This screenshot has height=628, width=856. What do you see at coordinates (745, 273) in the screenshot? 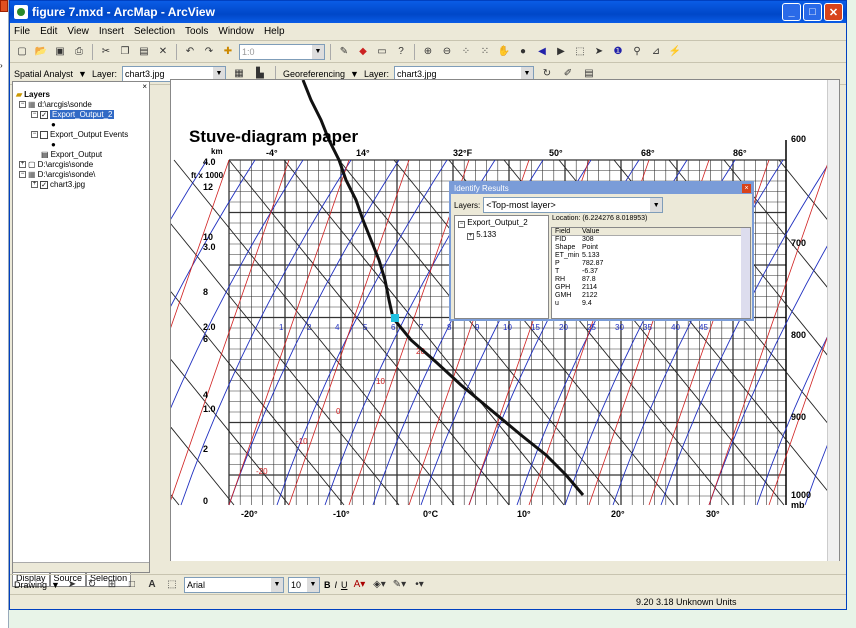
I see `identify-scrollbar` at bounding box center [745, 273].